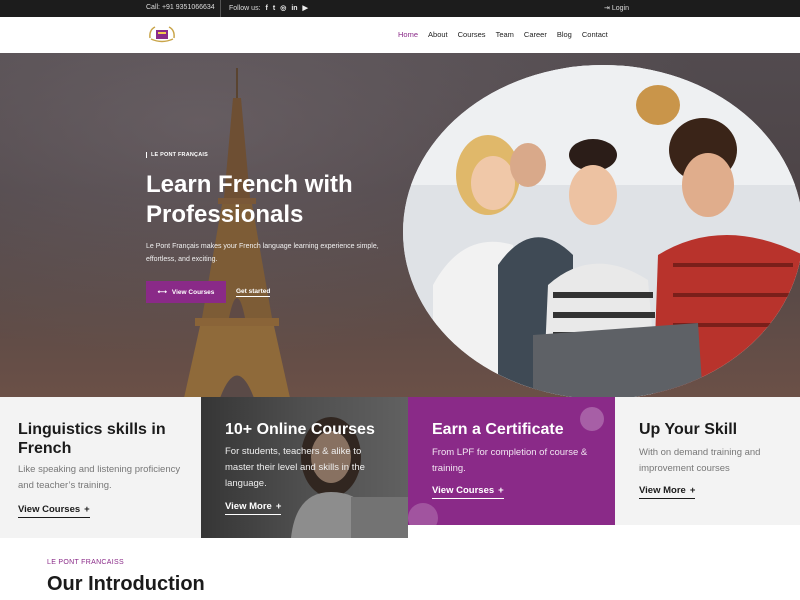 Image resolution: width=800 pixels, height=600 pixels. I want to click on nav-item-about: About, so click(438, 34).